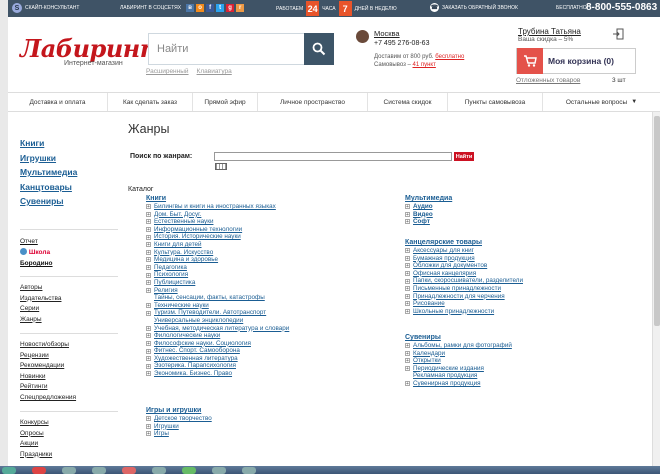 The width and height of the screenshot is (660, 474). Describe the element at coordinates (217, 313) in the screenshot. I see `catalog-item: + Туризм. Путеводители. Автотранспорт` at that location.